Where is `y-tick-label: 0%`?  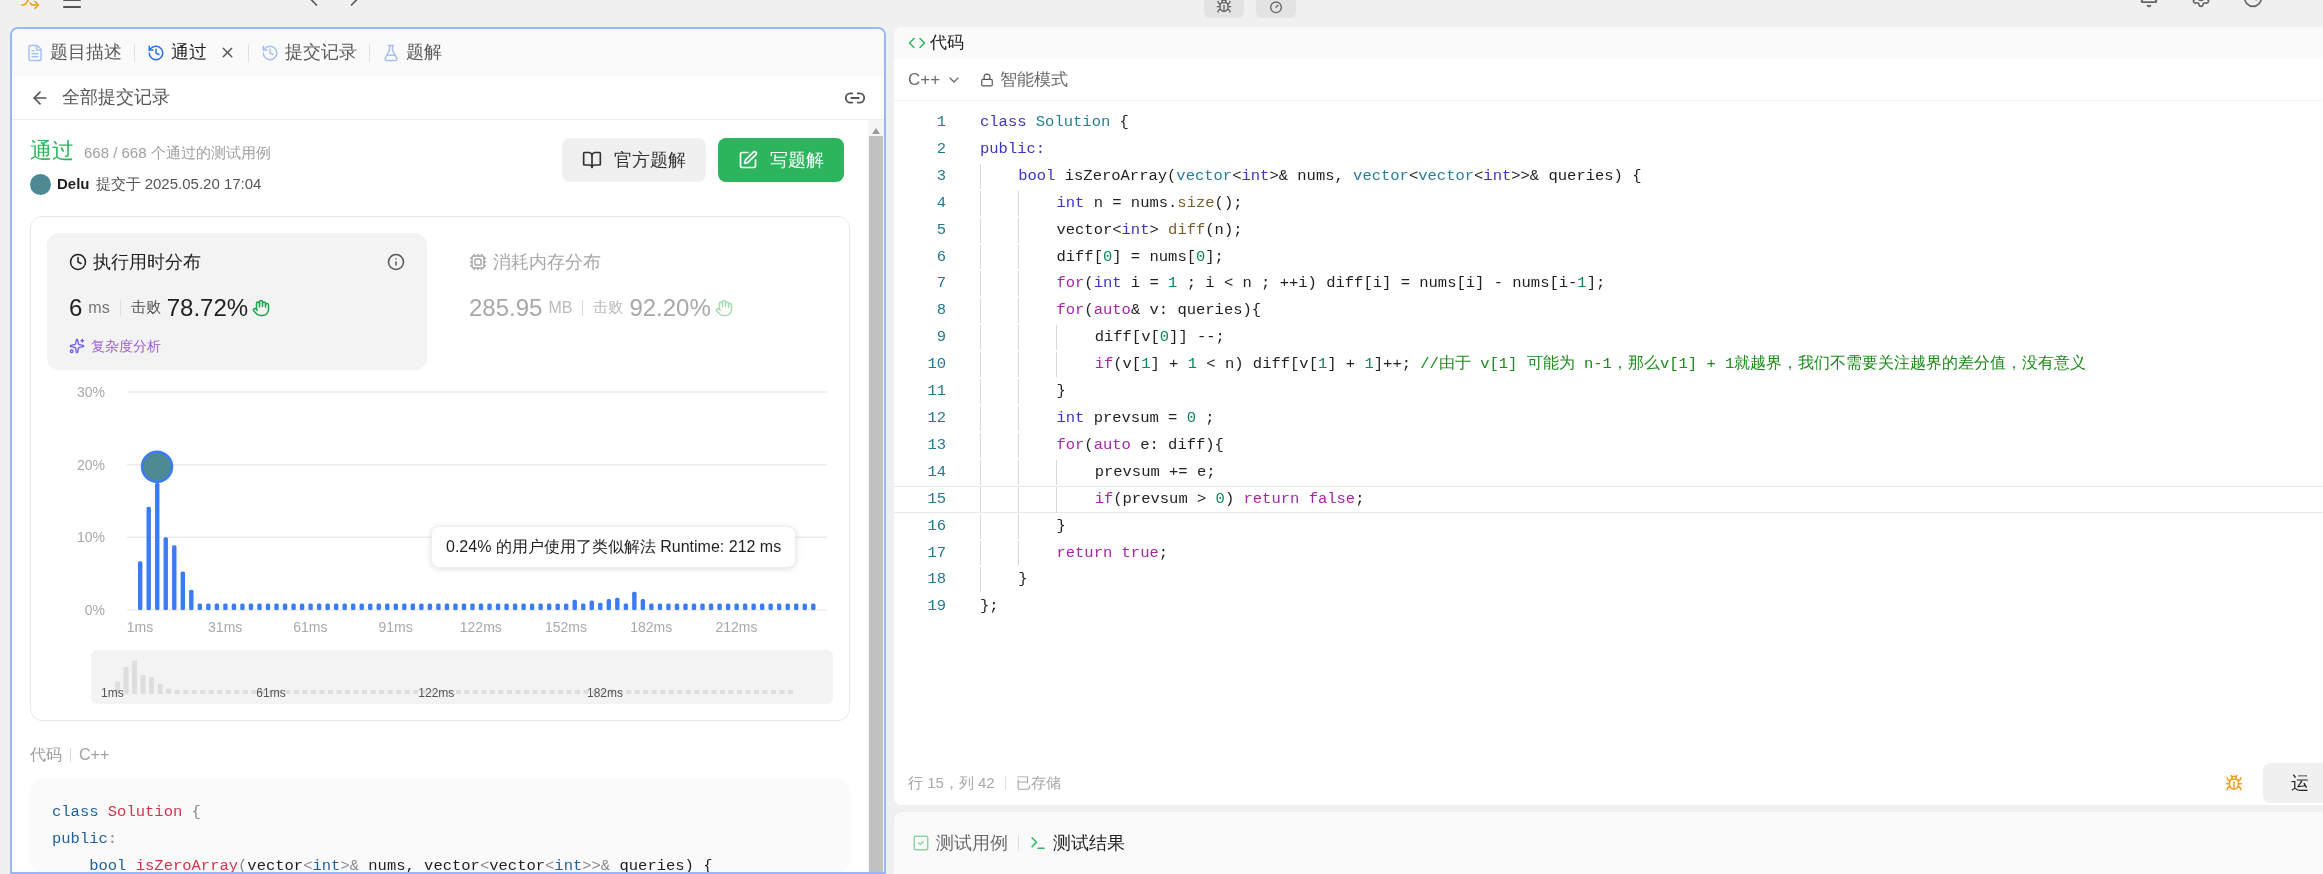 y-tick-label: 0% is located at coordinates (94, 609).